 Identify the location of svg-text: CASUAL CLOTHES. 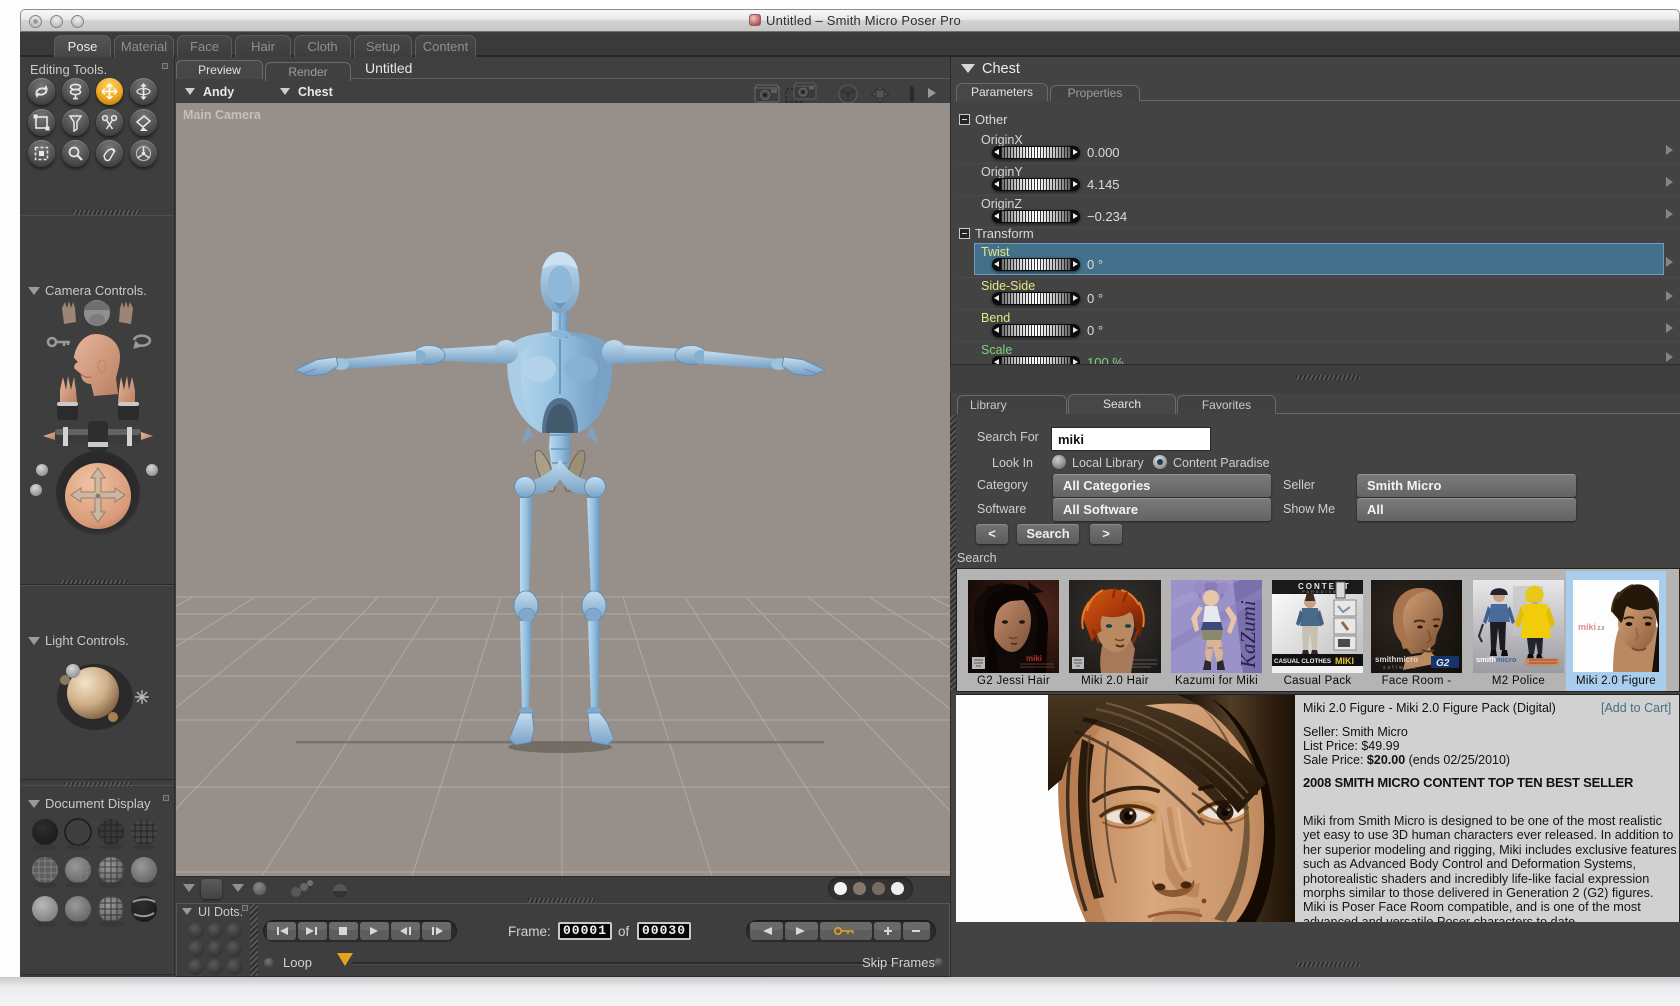
(1302, 661).